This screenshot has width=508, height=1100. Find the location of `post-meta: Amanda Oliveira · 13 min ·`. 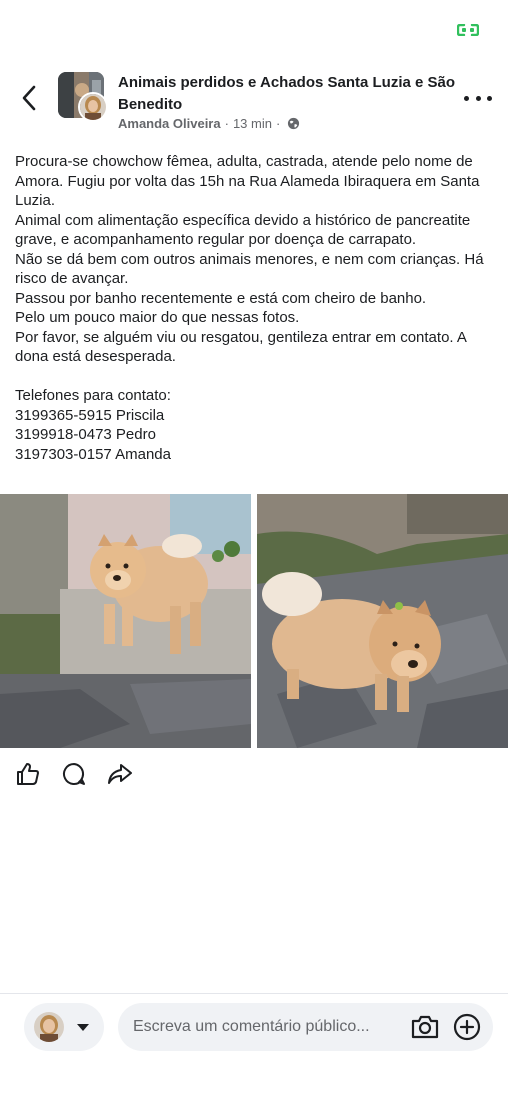

post-meta: Amanda Oliveira · 13 min · is located at coordinates (209, 123).